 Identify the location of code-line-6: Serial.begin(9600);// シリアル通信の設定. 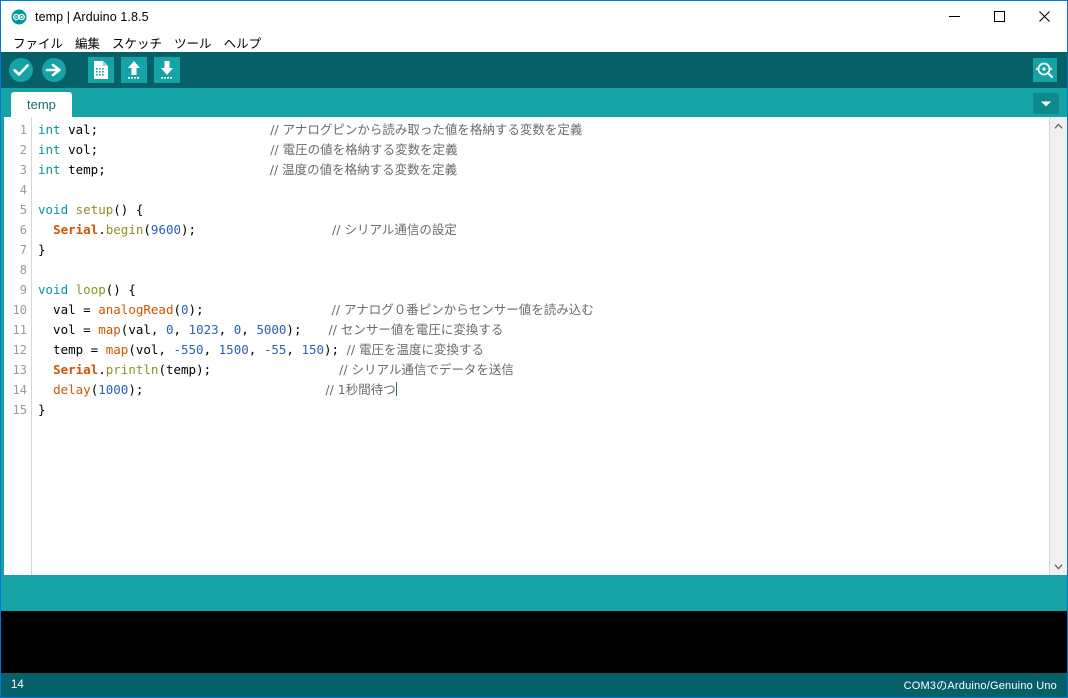
(255, 229).